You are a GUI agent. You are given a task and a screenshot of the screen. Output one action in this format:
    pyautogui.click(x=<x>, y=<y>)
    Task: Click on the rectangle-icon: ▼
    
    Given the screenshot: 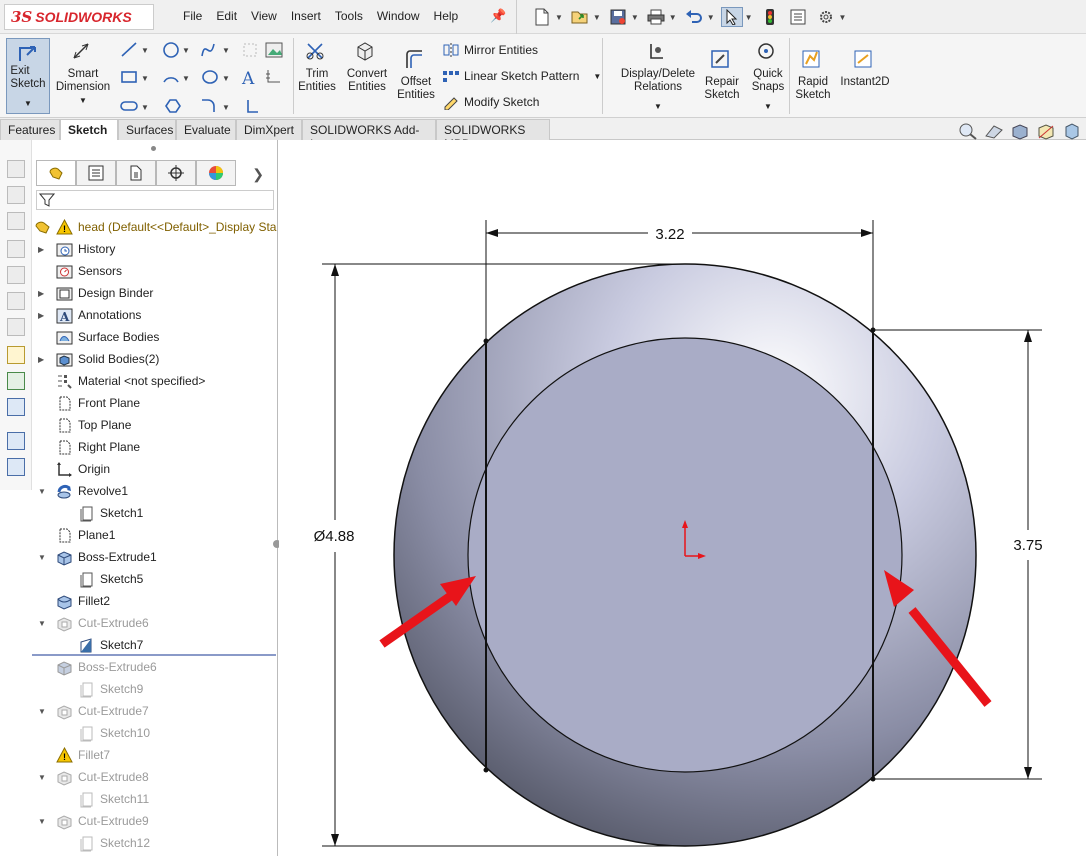 What is the action you would take?
    pyautogui.click(x=135, y=77)
    